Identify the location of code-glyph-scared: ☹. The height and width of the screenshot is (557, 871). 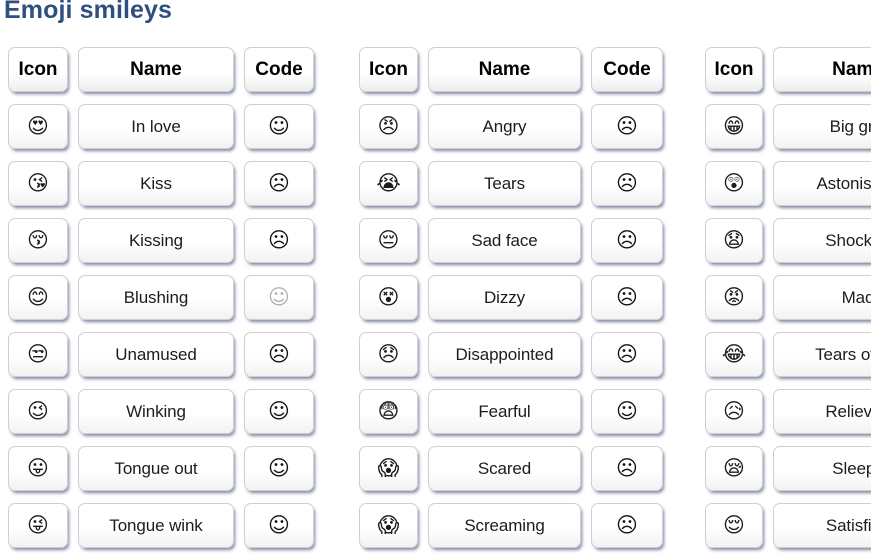
(627, 468).